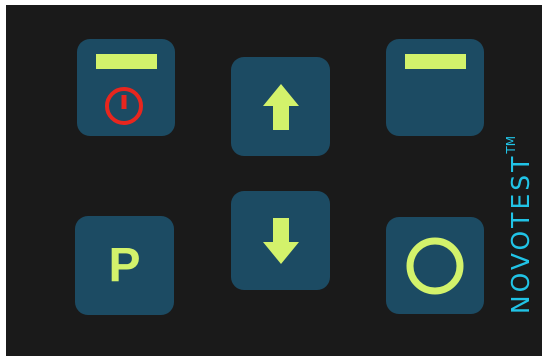  I want to click on arrow-up-icon, so click(280, 106).